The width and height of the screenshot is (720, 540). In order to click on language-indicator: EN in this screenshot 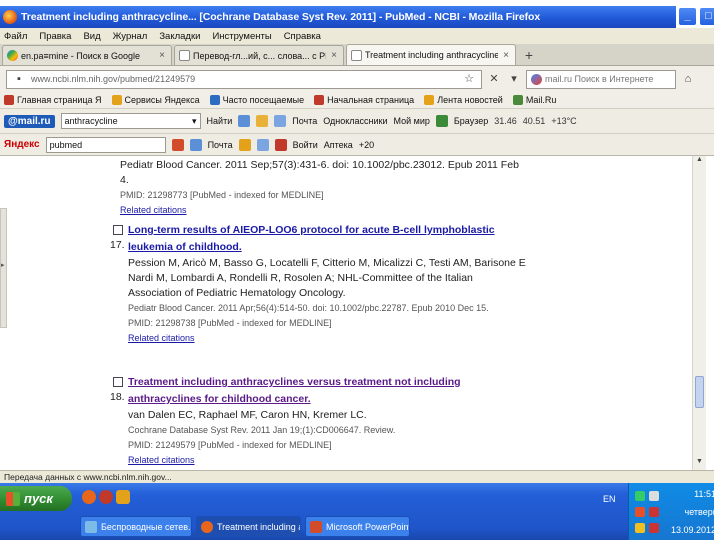, I will do `click(609, 499)`.